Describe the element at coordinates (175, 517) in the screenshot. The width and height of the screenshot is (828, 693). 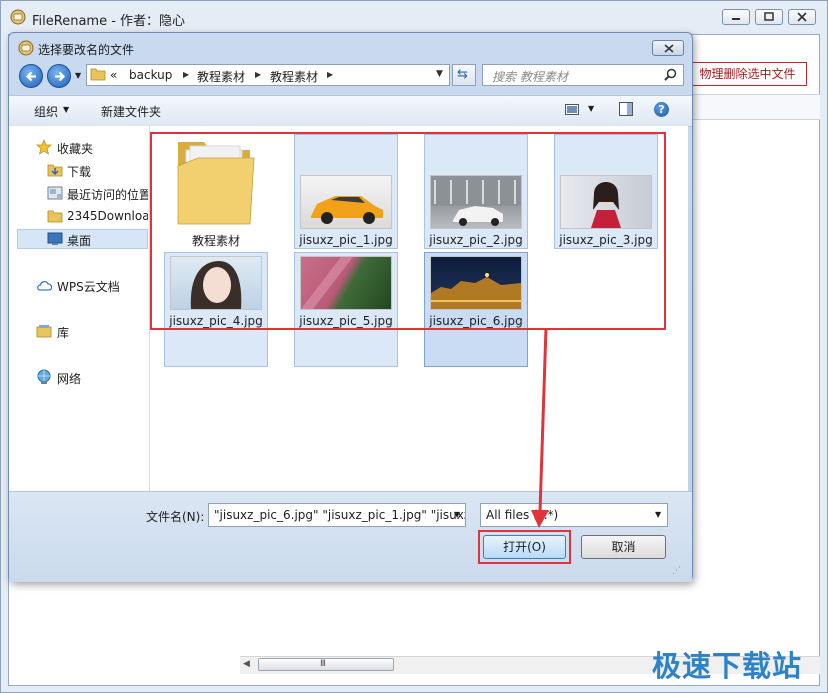
I see `filename-label: 文件名(N):` at that location.